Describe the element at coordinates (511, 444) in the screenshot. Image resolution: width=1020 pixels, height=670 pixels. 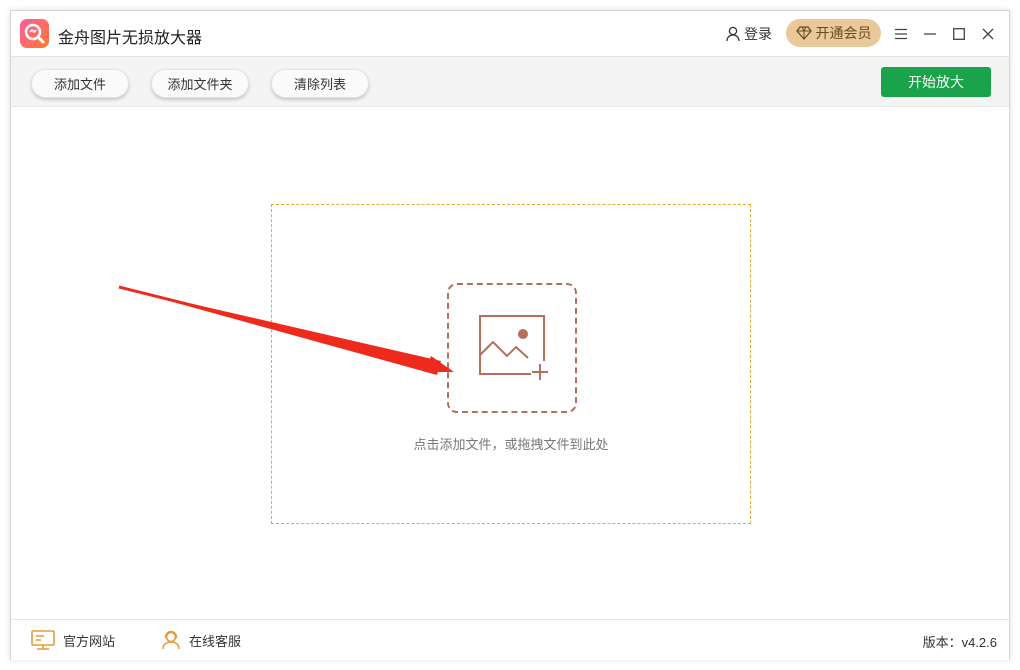
I see `drop-hint-text: 点击添加文件，或拖拽文件到此处` at that location.